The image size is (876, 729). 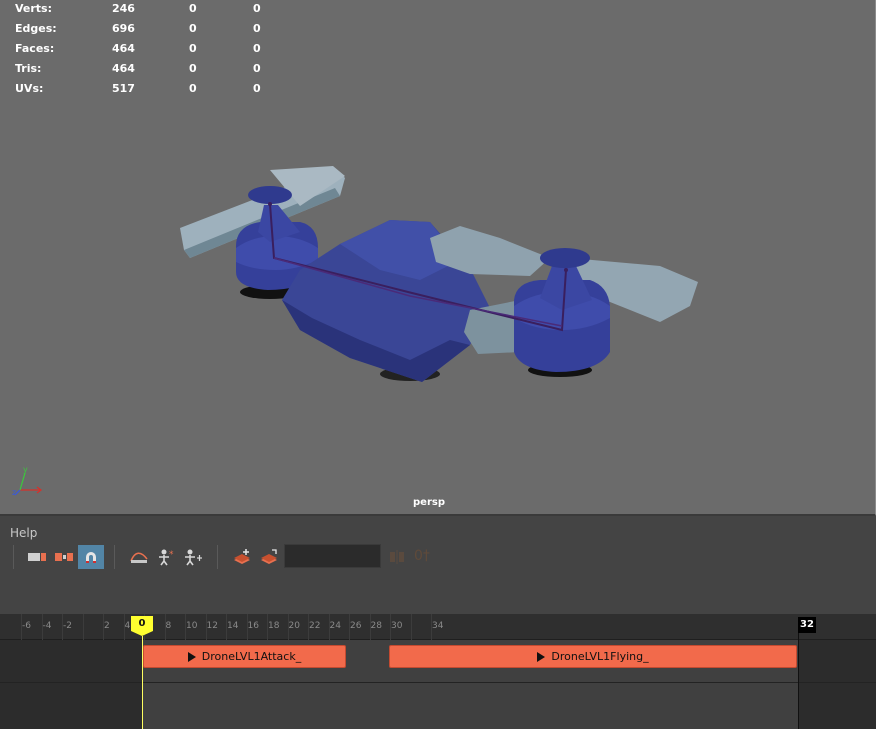 I want to click on dim-label: 0†, so click(x=422, y=556).